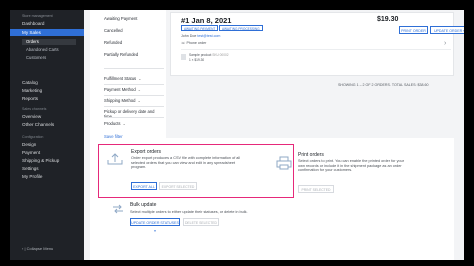 The image size is (474, 266). I want to click on sidebar-item-shipping: Shipping & Pickup, so click(40, 160).